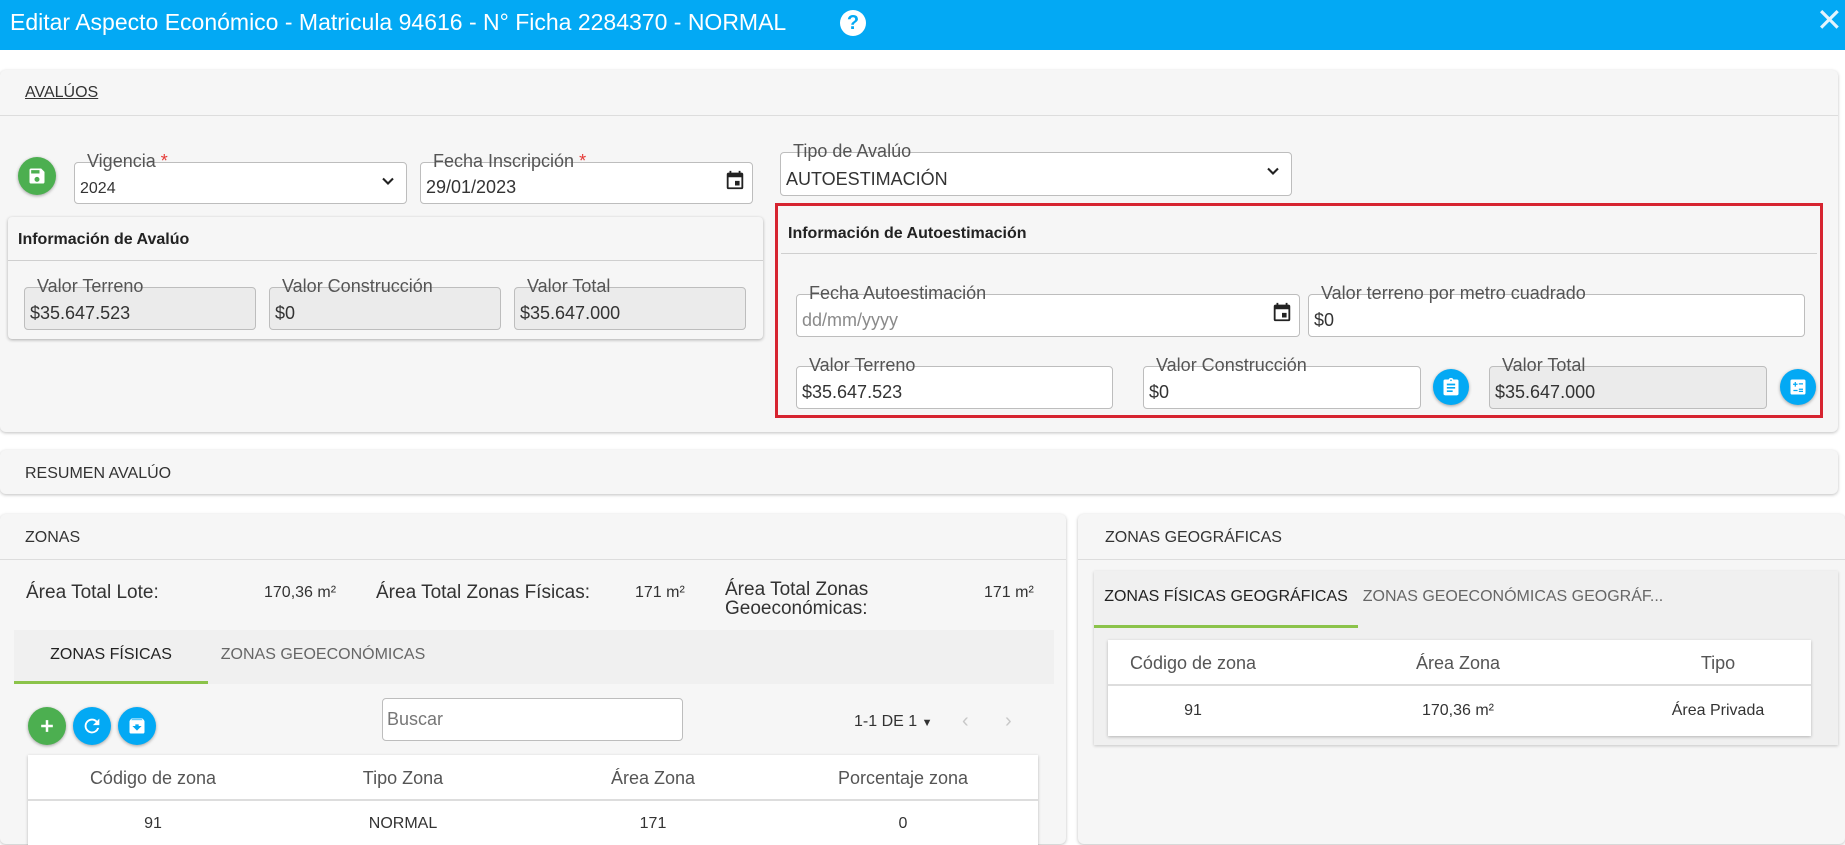  Describe the element at coordinates (796, 608) in the screenshot. I see `area-geo-label-line2: Geoeconómicas:` at that location.